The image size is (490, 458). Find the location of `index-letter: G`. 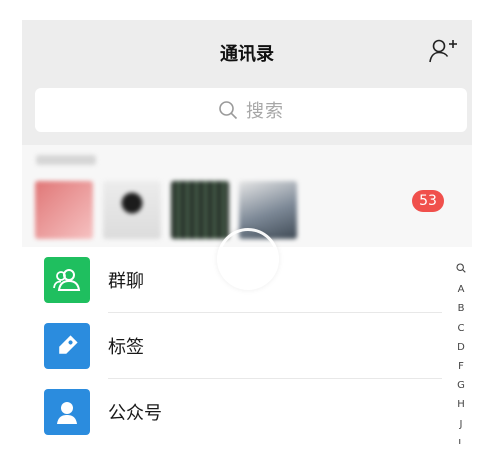

index-letter: G is located at coordinates (461, 385).